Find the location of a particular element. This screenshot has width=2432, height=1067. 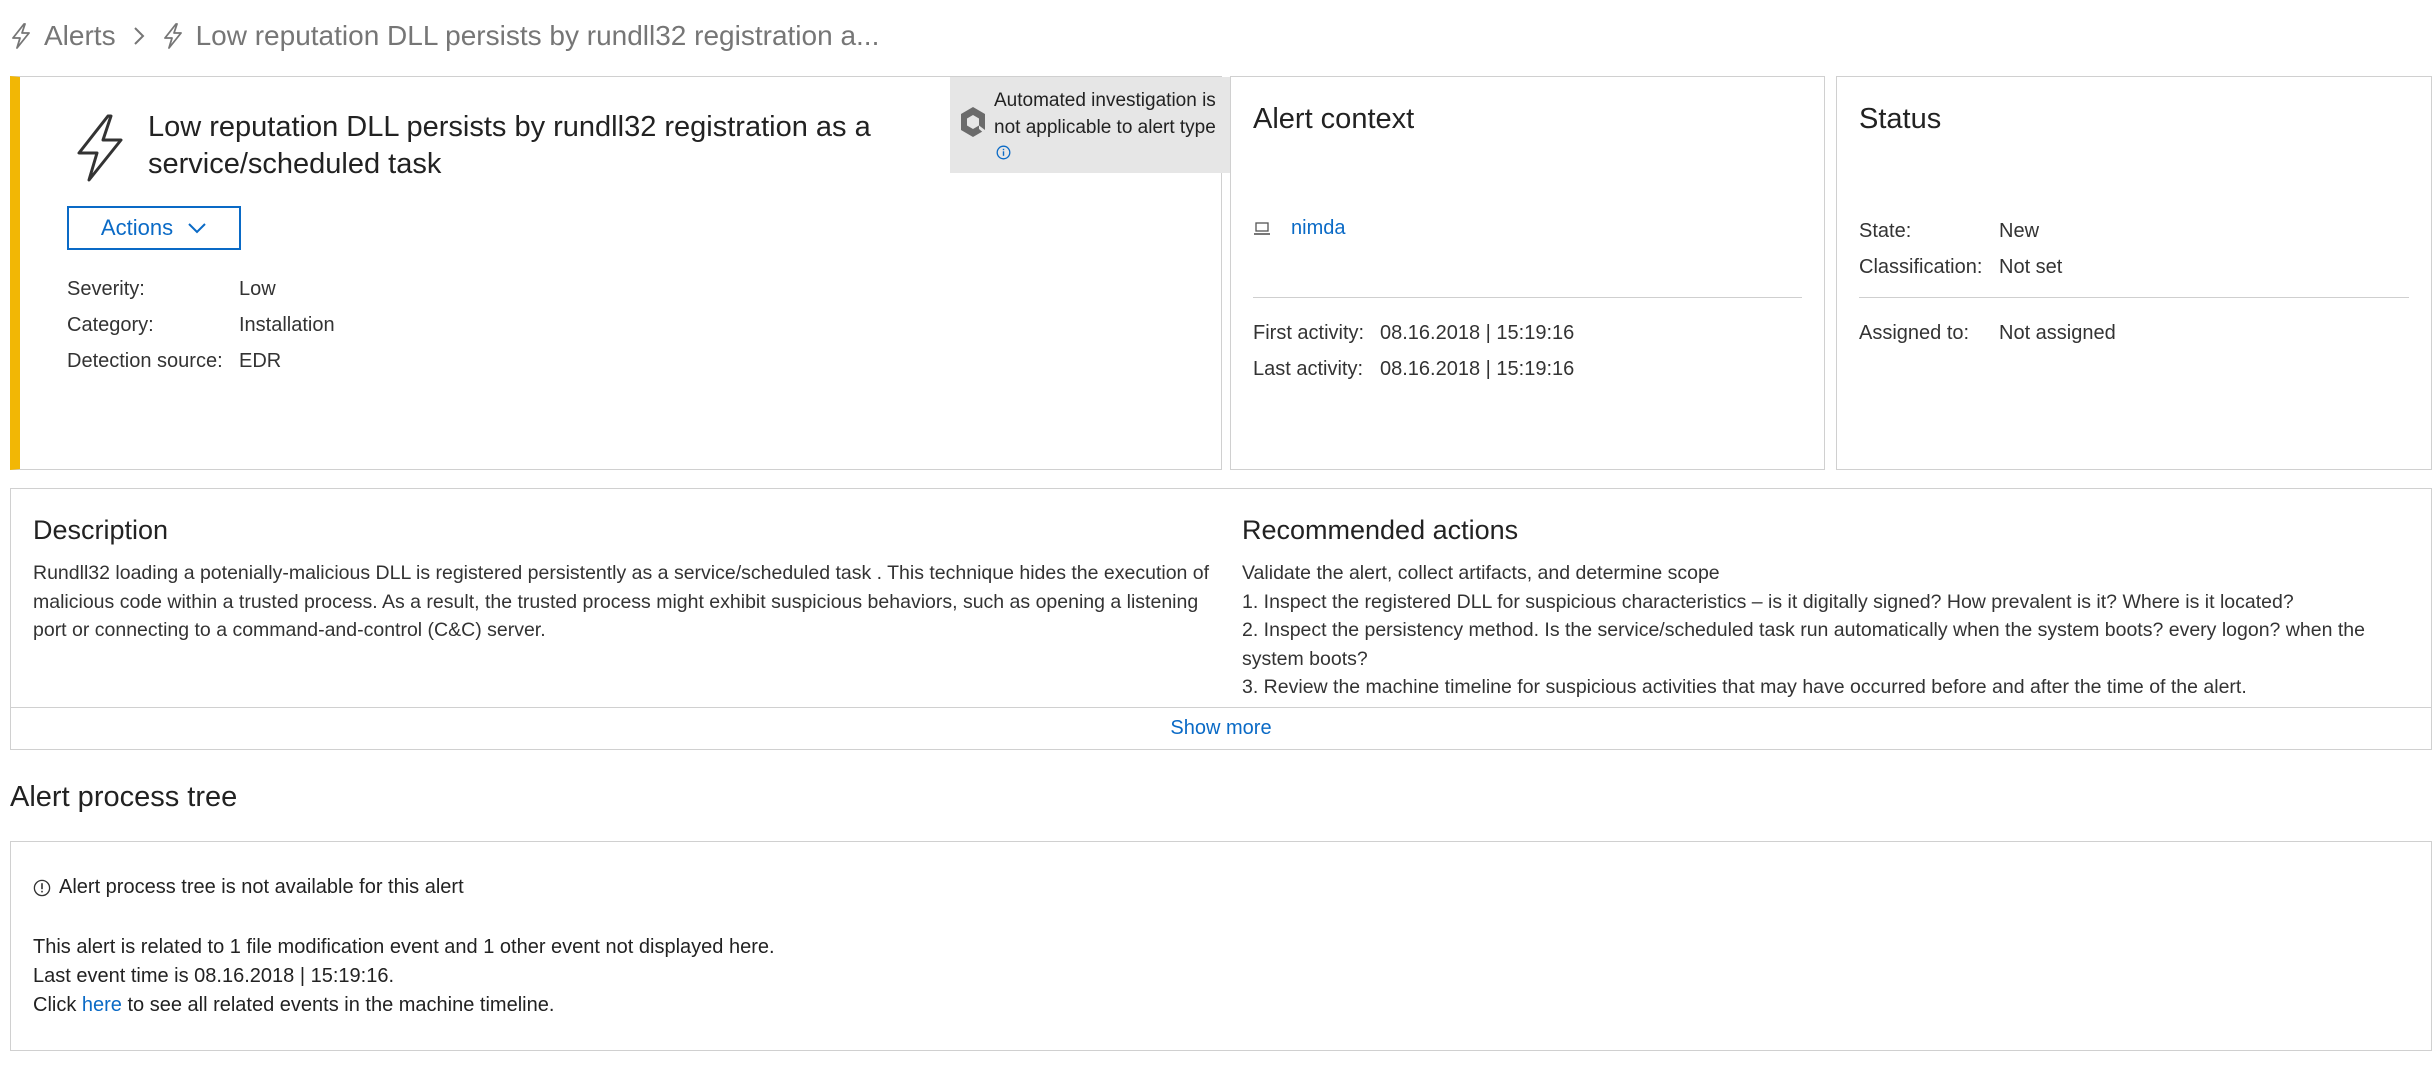

classification-value: Not set is located at coordinates (2031, 267).